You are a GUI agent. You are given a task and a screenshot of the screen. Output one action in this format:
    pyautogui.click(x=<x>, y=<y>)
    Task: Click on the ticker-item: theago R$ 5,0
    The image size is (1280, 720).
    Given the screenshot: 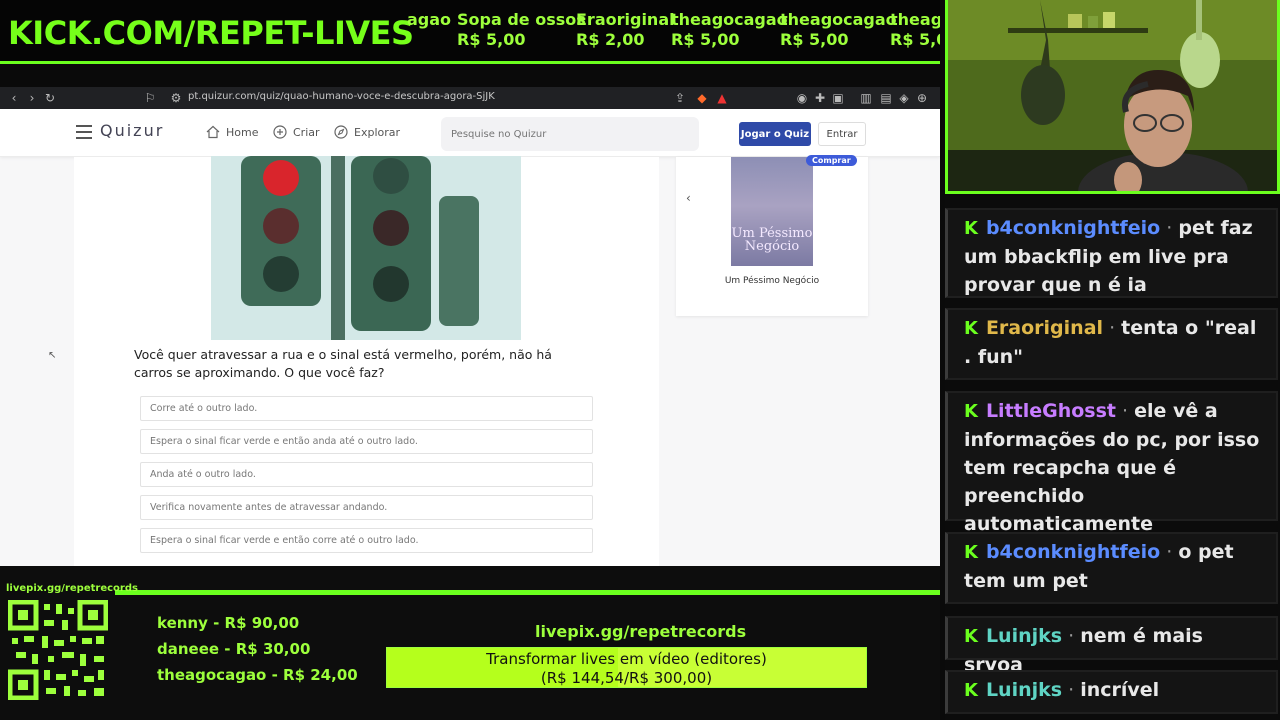 What is the action you would take?
    pyautogui.click(x=915, y=30)
    